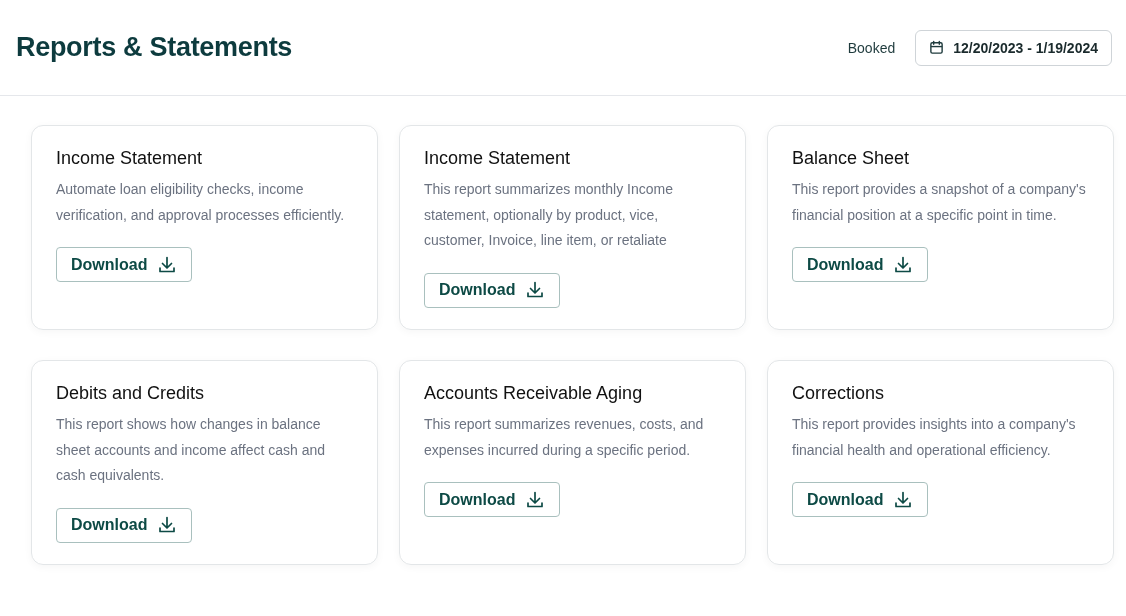 The height and width of the screenshot is (616, 1126). Describe the element at coordinates (191, 450) in the screenshot. I see `report-description: This report shows how changes in balance sheet accounts and income affect cash and cash equivalents.` at that location.